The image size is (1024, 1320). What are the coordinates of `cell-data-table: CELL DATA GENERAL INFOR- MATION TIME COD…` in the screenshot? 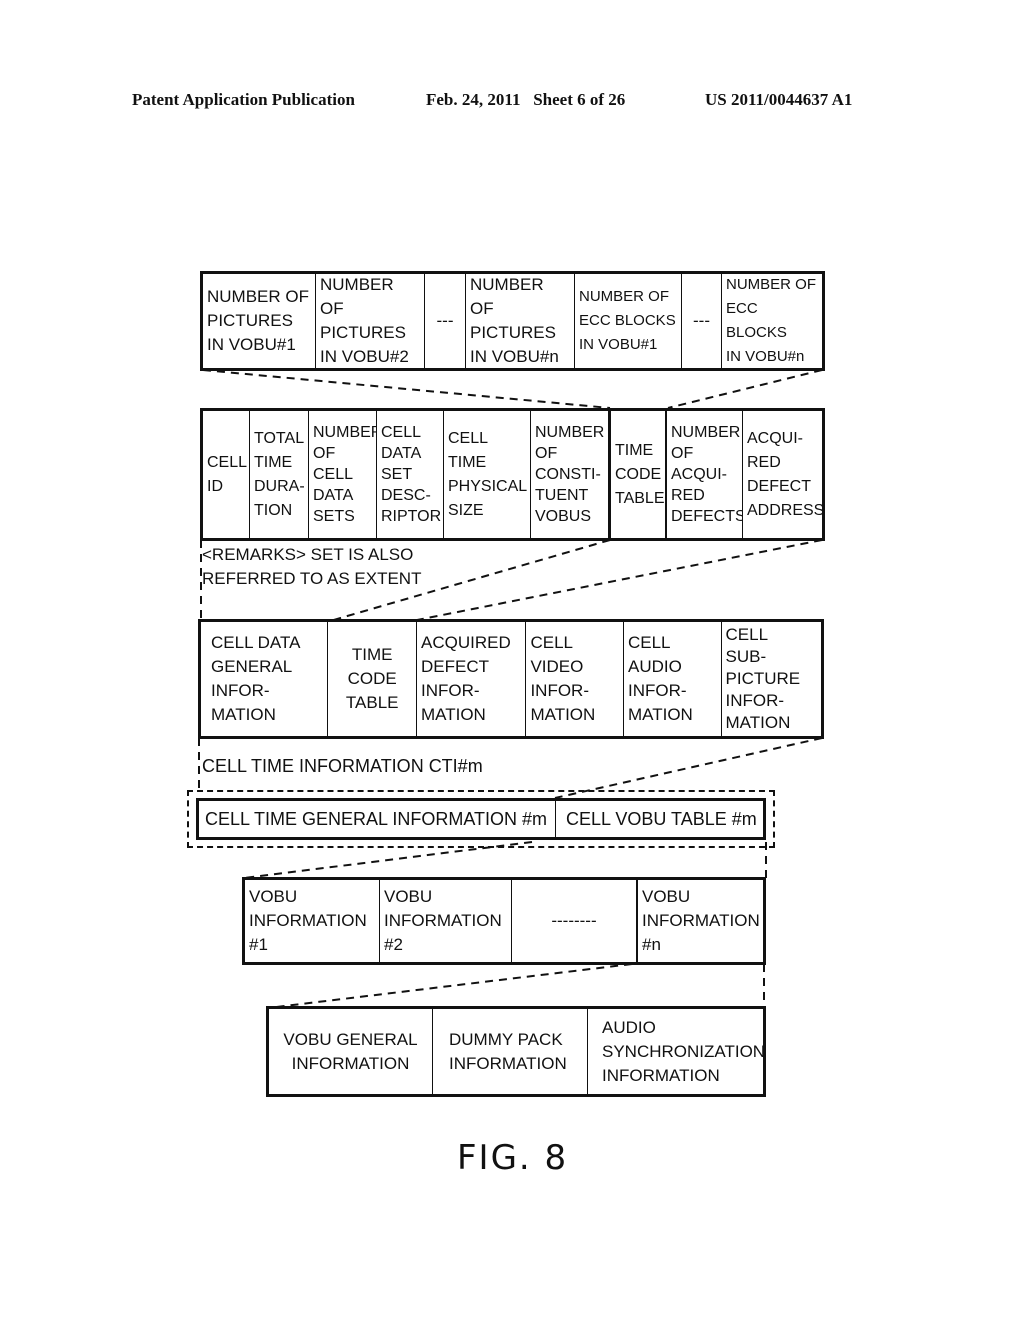 It's located at (511, 679).